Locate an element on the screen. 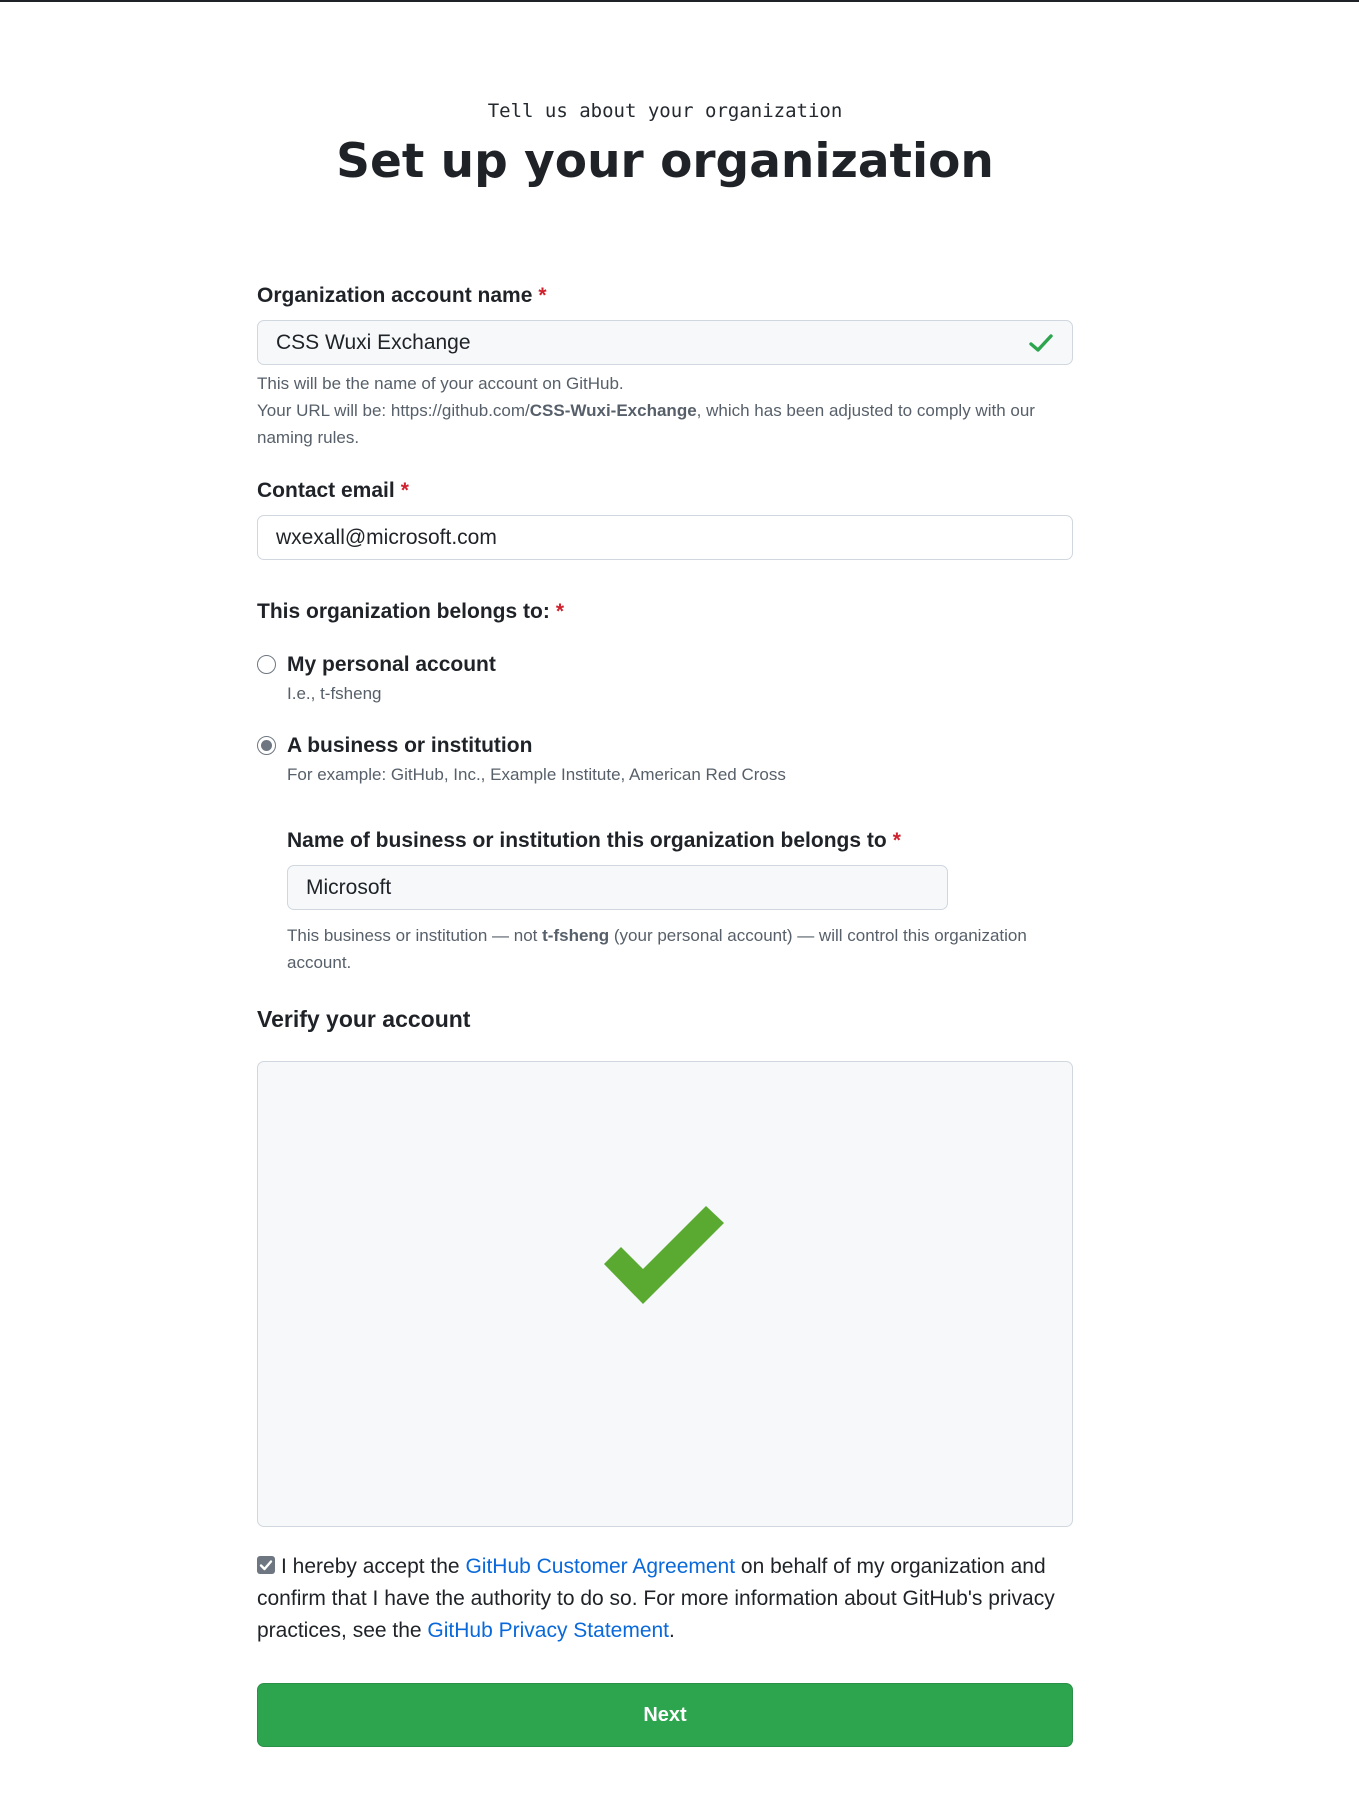 The width and height of the screenshot is (1359, 1807). business-note-user: t-fsheng is located at coordinates (576, 935).